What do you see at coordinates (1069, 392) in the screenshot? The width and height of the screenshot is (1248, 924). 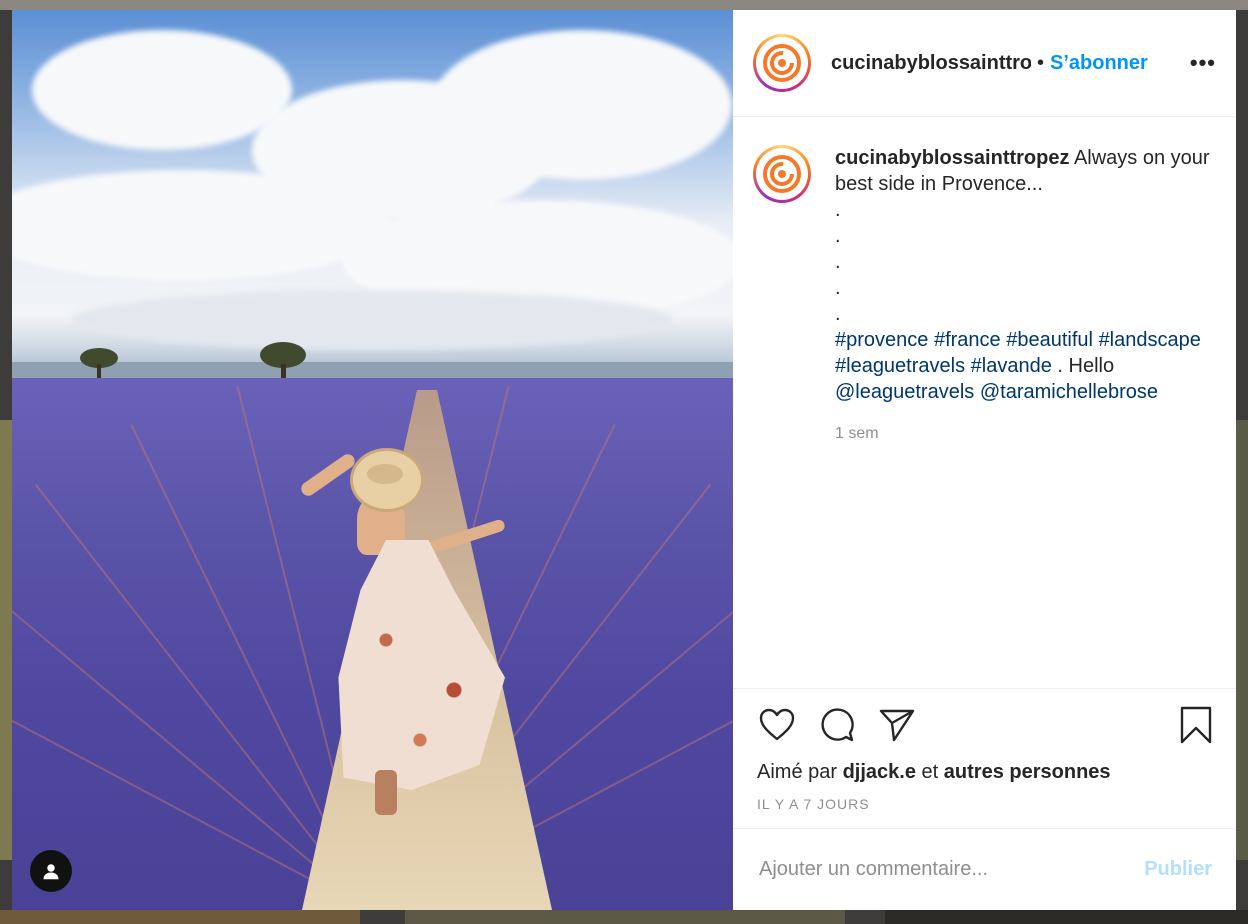 I see `mention-link: @taramichellebrose` at bounding box center [1069, 392].